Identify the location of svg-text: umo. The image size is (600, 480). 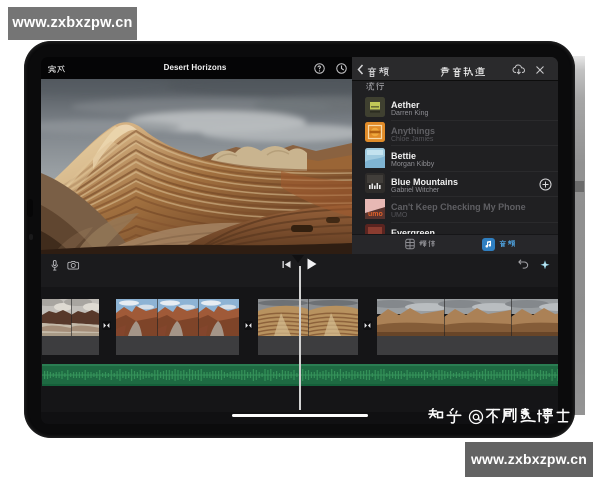
(375, 214).